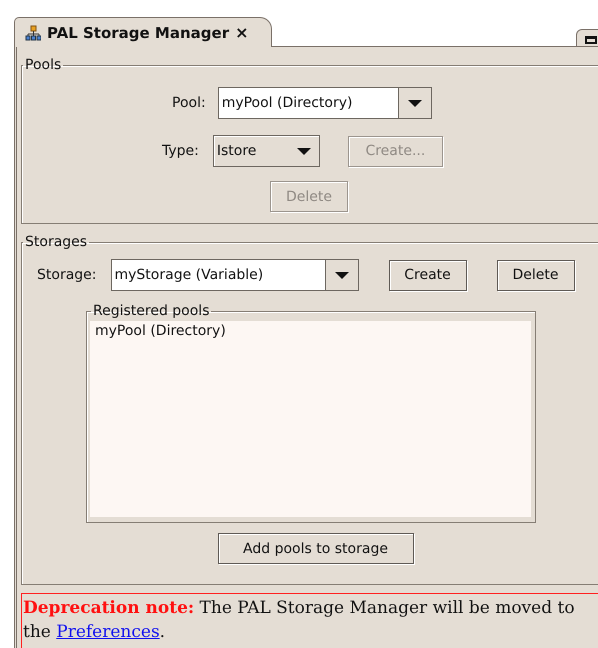  I want to click on view-tab: PAL Storage Manager ×, so click(143, 32).